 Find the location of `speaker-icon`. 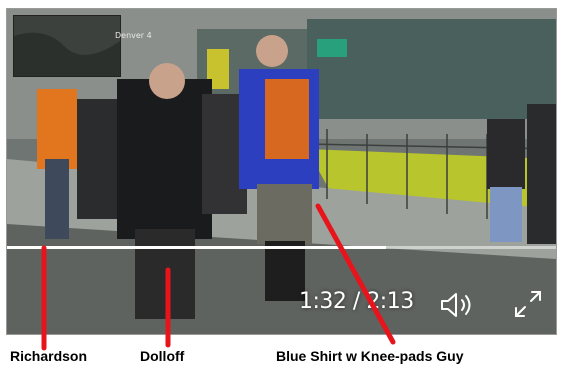

speaker-icon is located at coordinates (456, 305).